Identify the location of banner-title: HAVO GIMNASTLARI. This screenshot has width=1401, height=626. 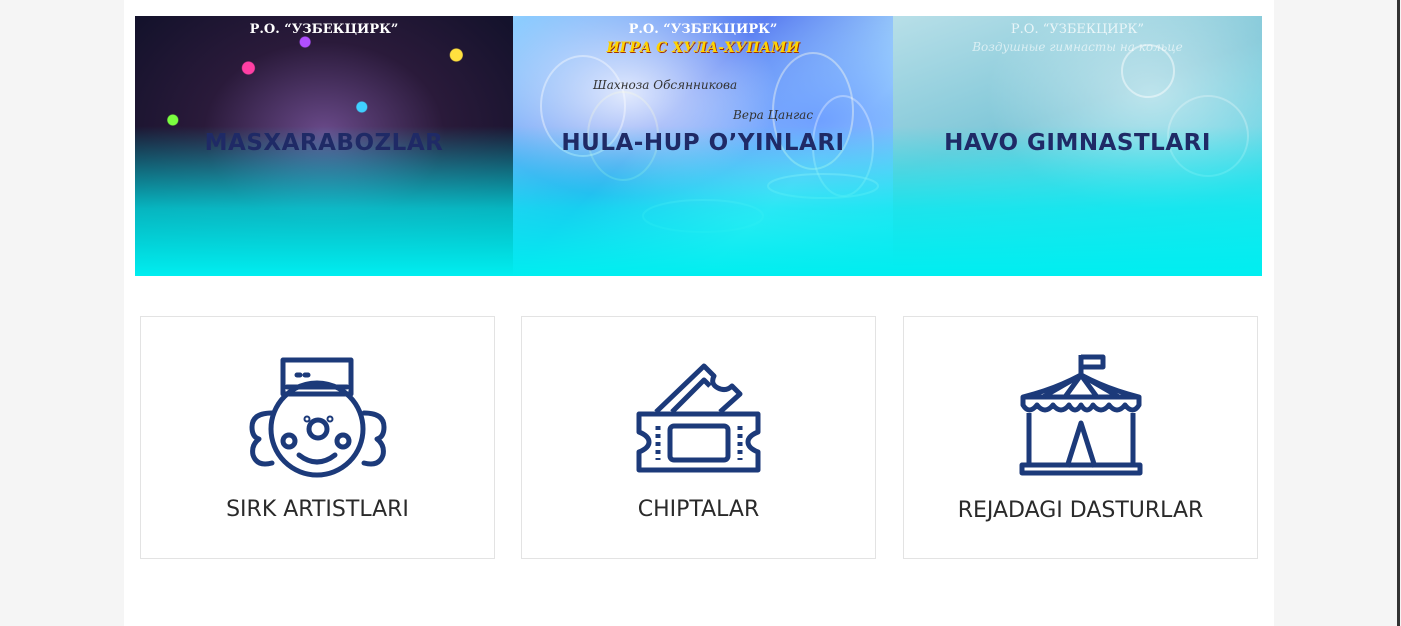
(1077, 143).